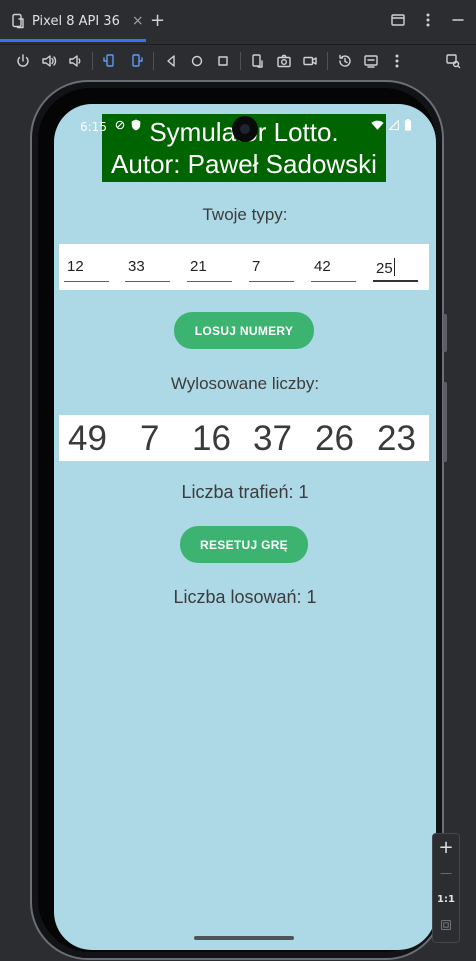 Image resolution: width=476 pixels, height=961 pixels. Describe the element at coordinates (272, 438) in the screenshot. I see `drawn-number-4: 37` at that location.